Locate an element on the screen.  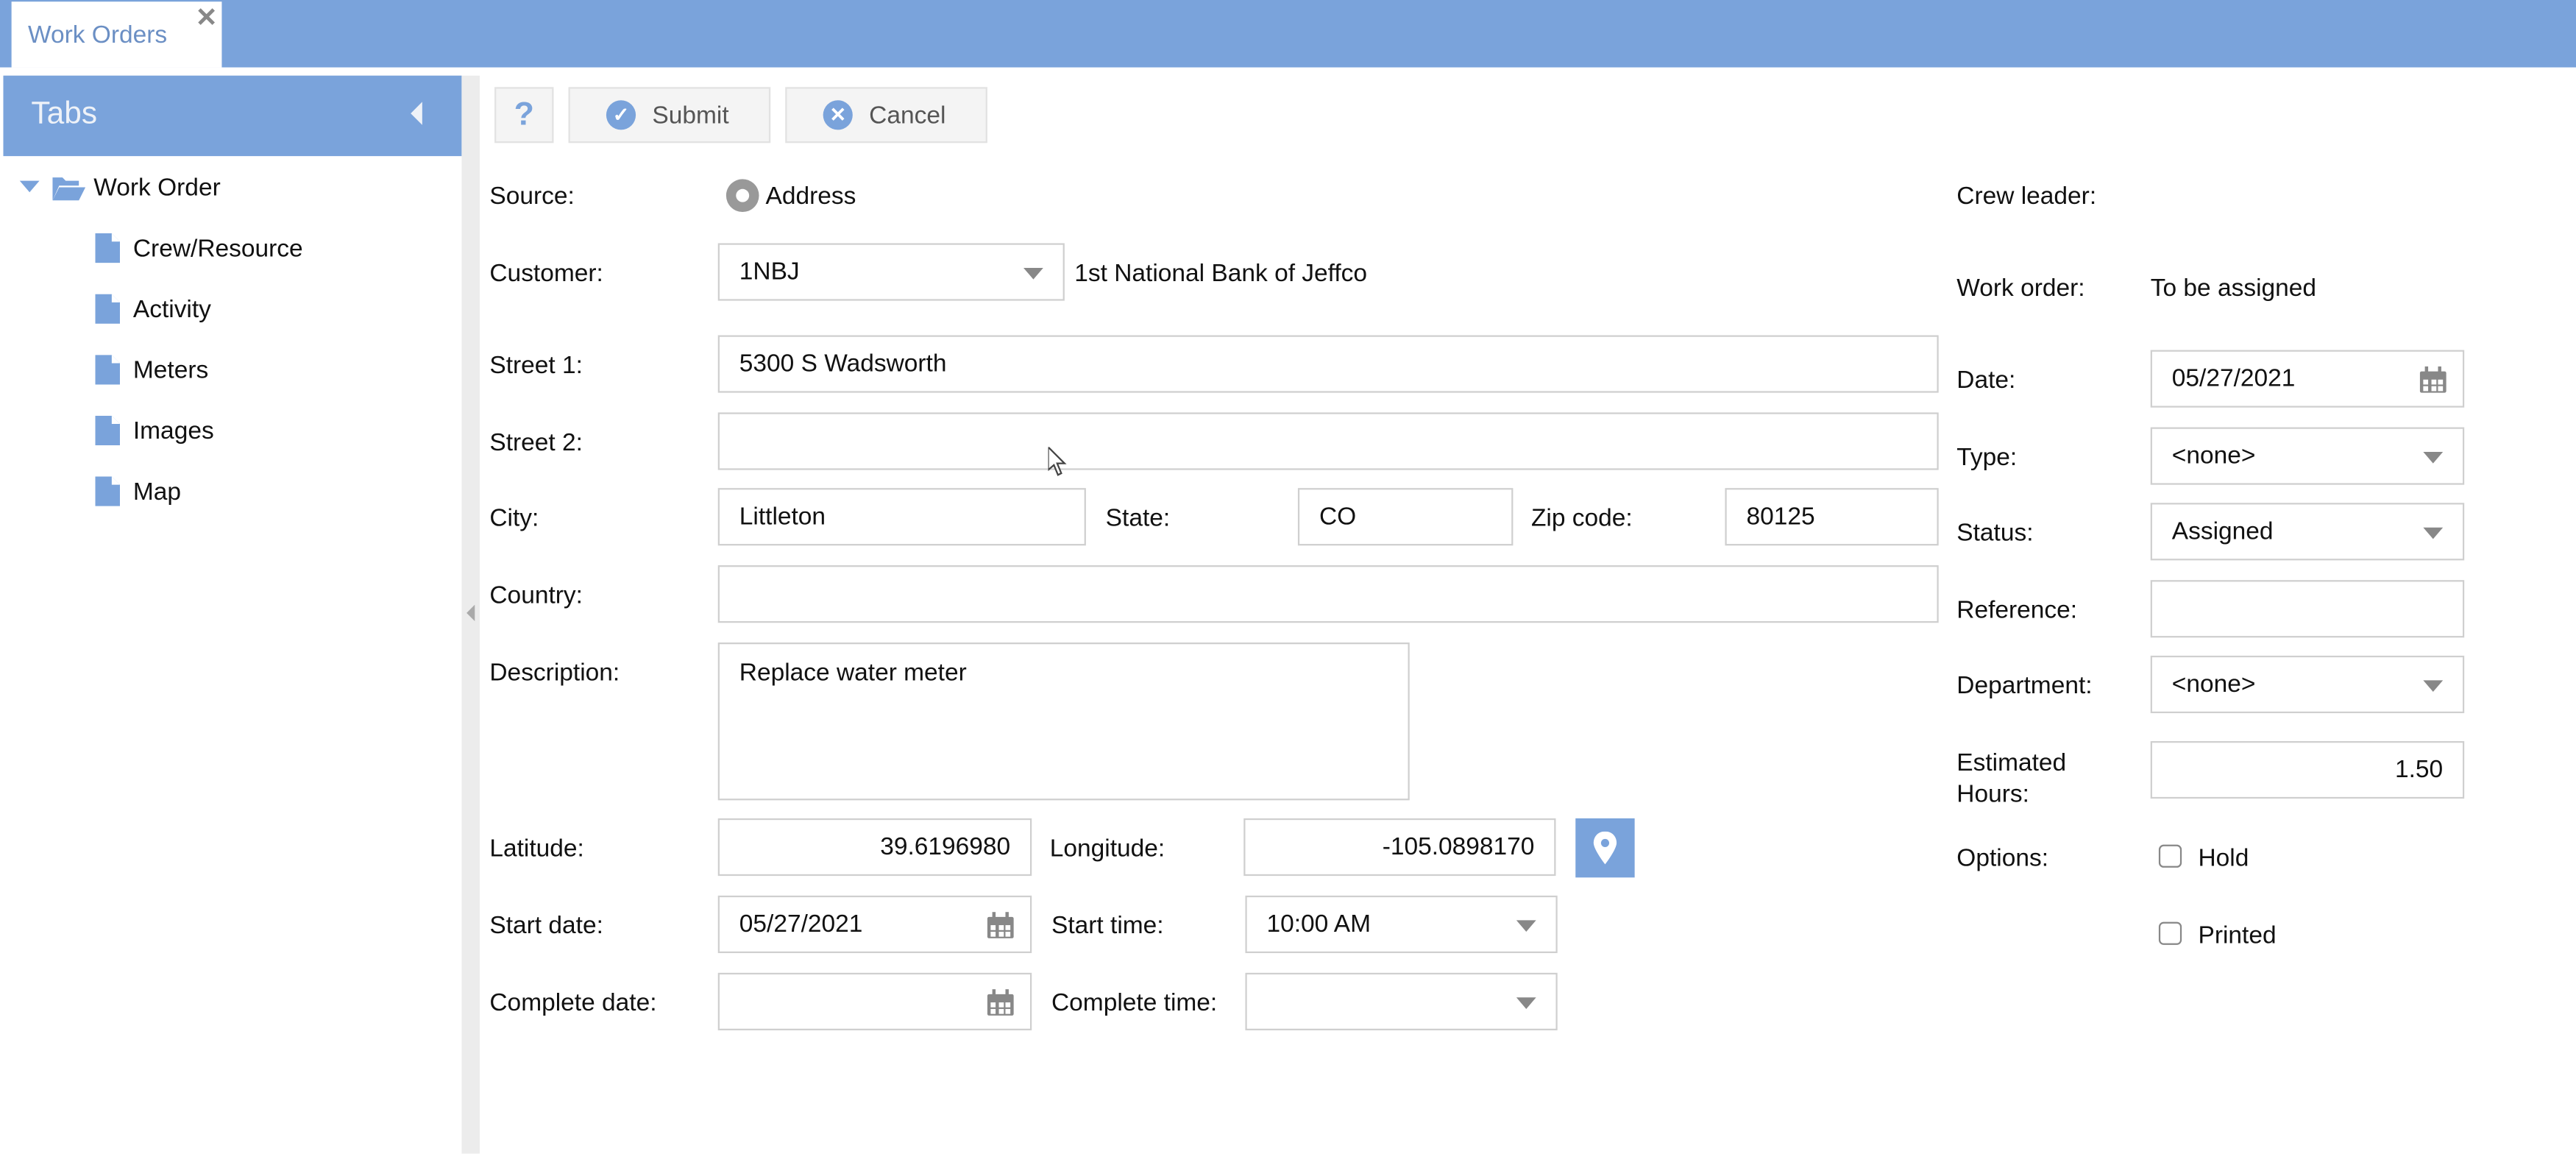
street1-value: 5300 S Wadsworth is located at coordinates (843, 364).